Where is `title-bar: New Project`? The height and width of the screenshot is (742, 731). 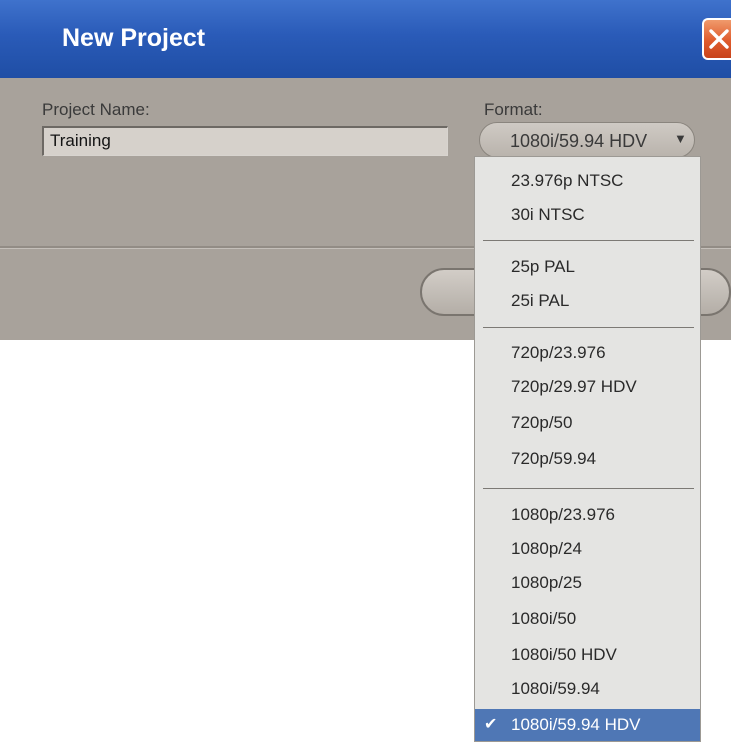 title-bar: New Project is located at coordinates (365, 39).